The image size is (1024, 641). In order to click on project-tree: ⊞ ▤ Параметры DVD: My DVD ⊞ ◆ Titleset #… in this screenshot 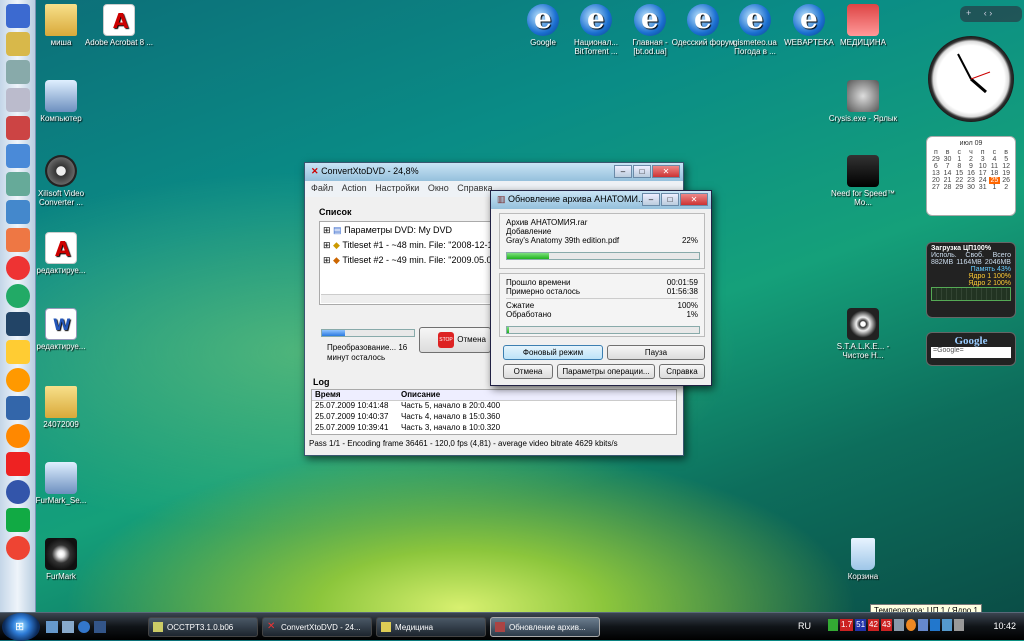, I will do `click(412, 263)`.